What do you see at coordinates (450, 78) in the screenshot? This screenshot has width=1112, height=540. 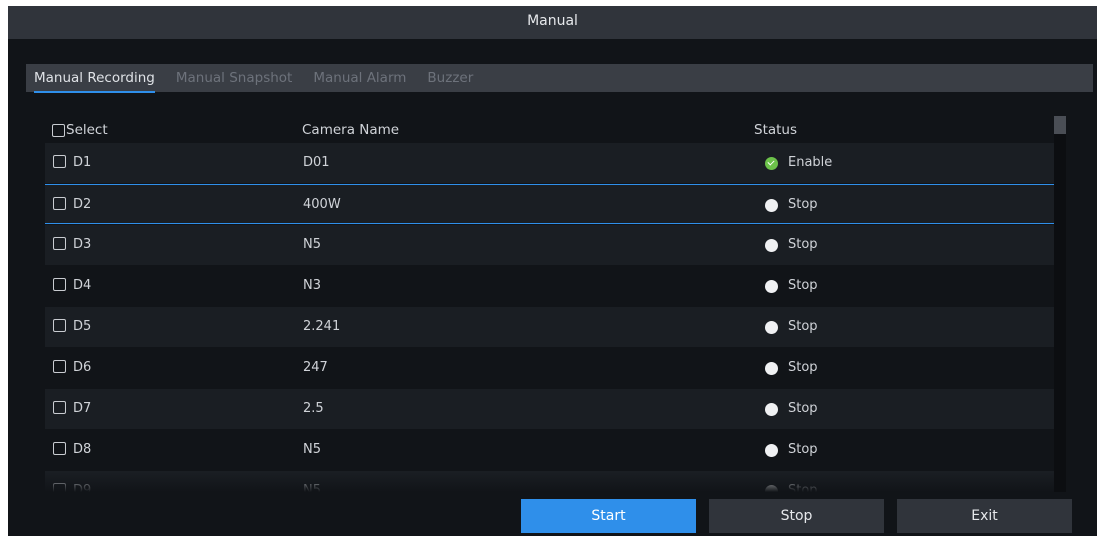 I see `tab-buzzer: Buzzer` at bounding box center [450, 78].